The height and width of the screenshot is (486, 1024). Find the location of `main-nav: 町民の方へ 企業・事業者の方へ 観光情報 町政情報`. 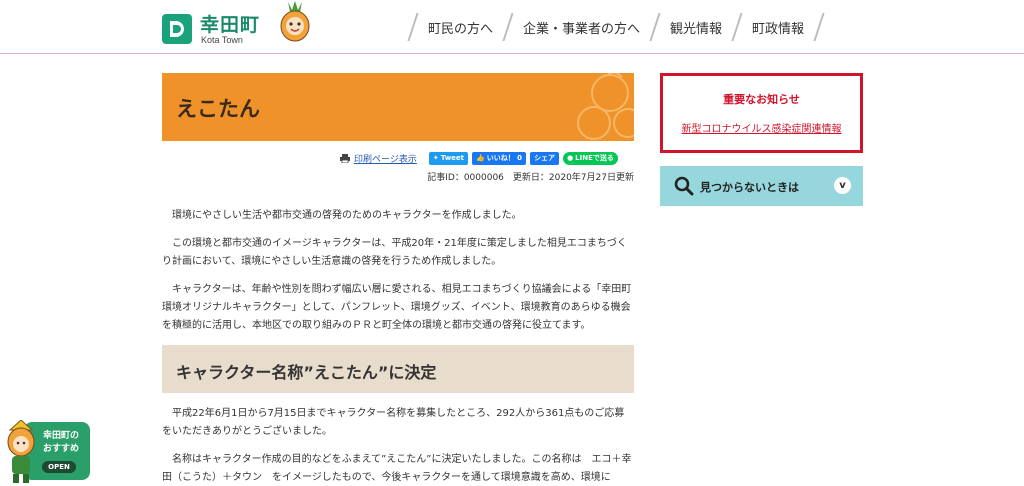

main-nav: 町民の方へ 企業・事業者の方へ 観光情報 町政情報 is located at coordinates (616, 27).